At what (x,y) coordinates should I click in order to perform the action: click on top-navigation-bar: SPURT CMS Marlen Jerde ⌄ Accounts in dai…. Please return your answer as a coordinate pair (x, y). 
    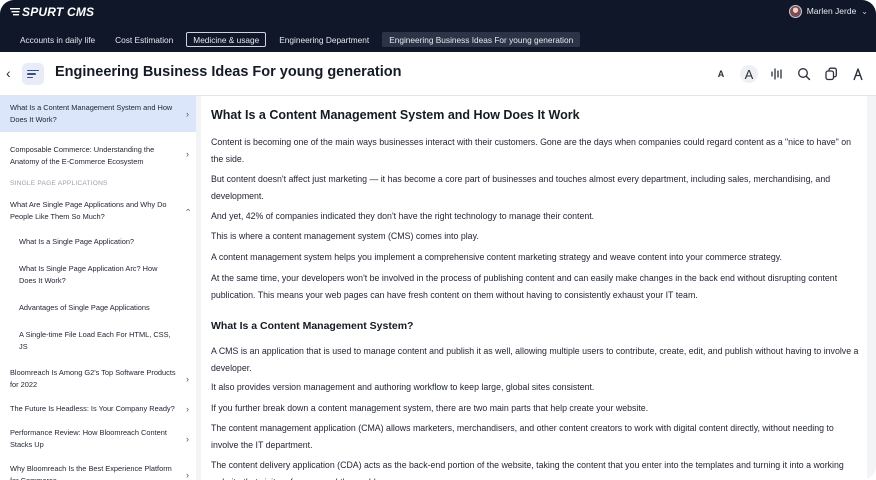
    Looking at the image, I should click on (438, 26).